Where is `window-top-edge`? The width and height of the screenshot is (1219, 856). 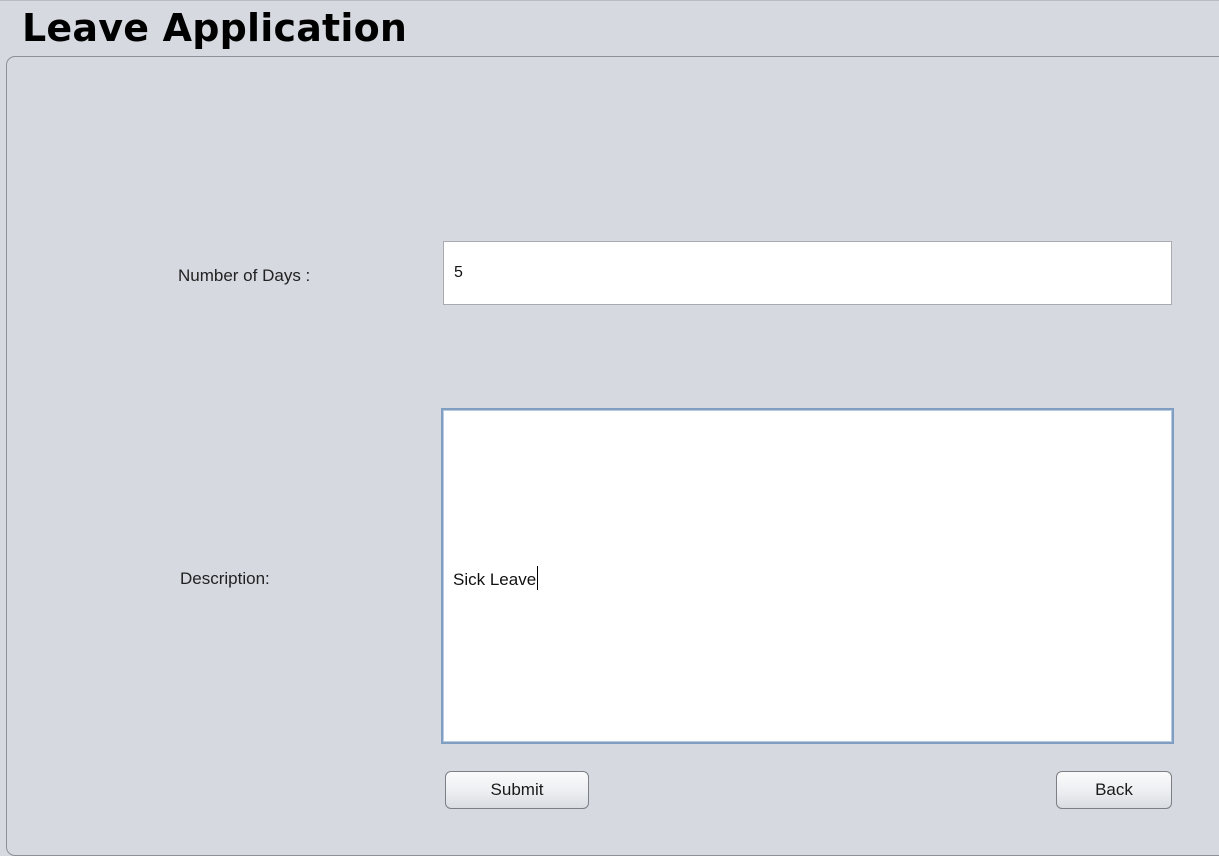
window-top-edge is located at coordinates (609, 0).